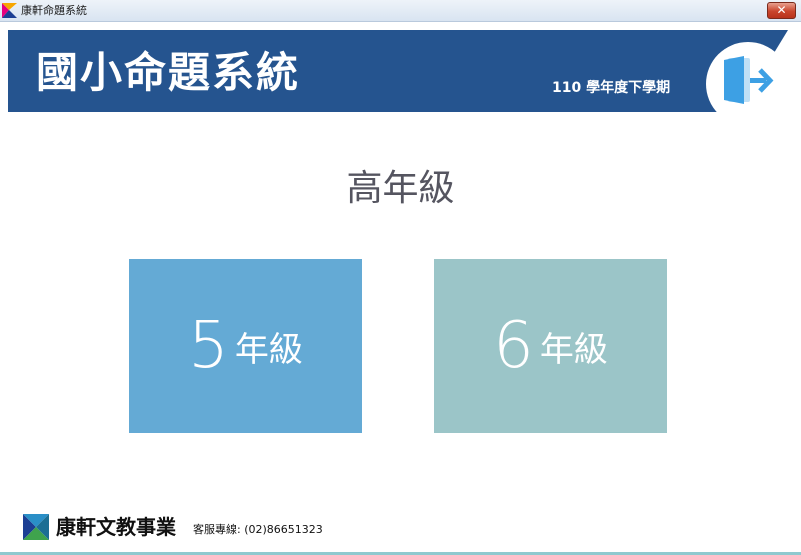 This screenshot has width=801, height=555. I want to click on app-logo-icon, so click(9, 10).